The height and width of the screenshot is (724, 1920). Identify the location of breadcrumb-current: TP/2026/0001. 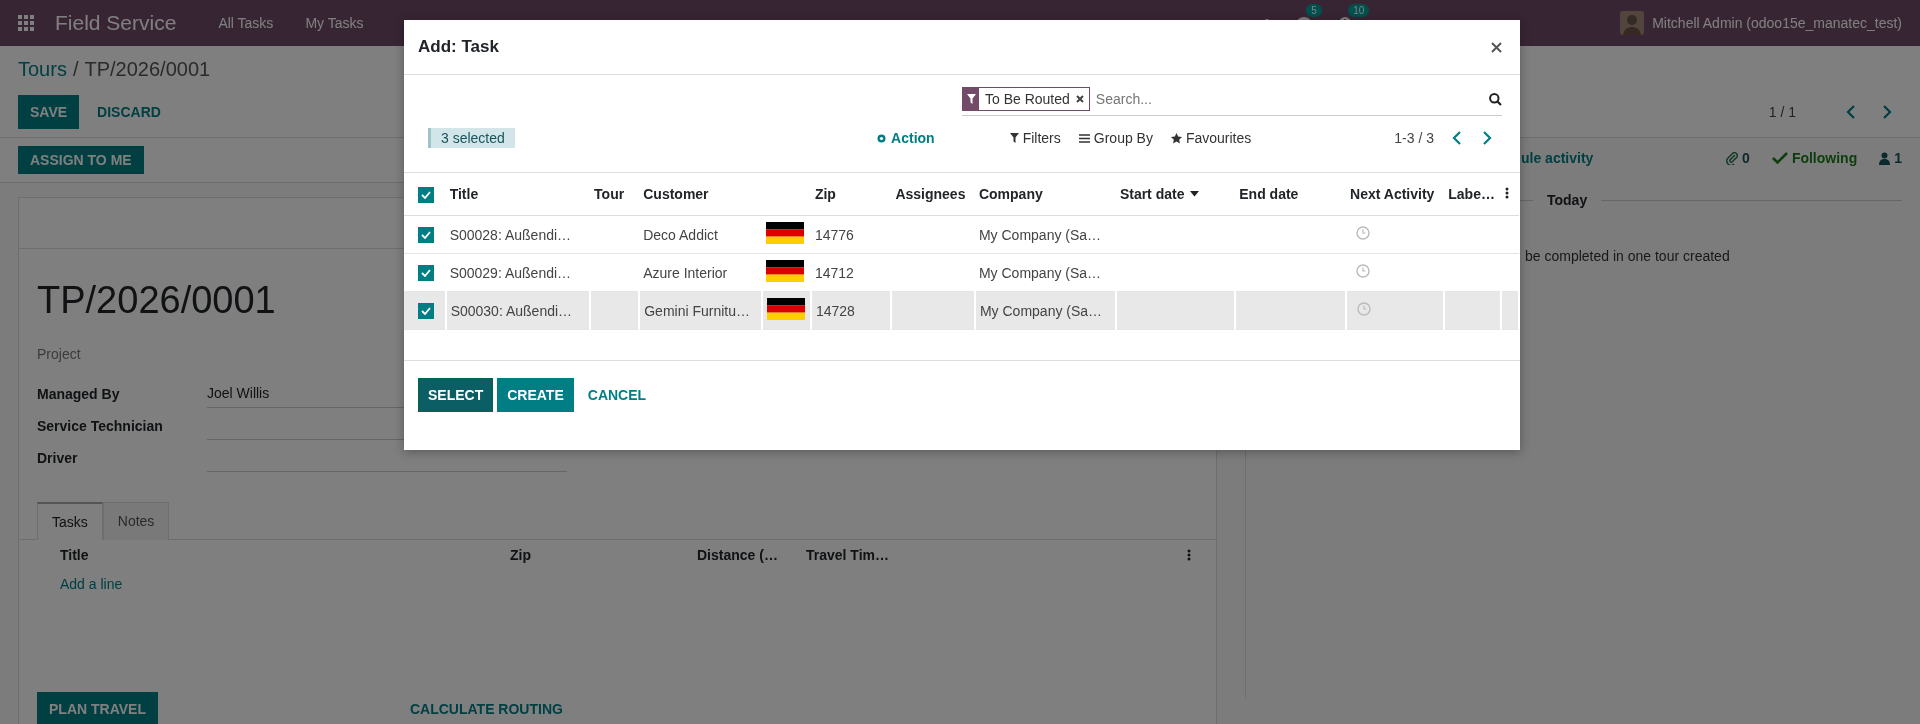
(147, 69).